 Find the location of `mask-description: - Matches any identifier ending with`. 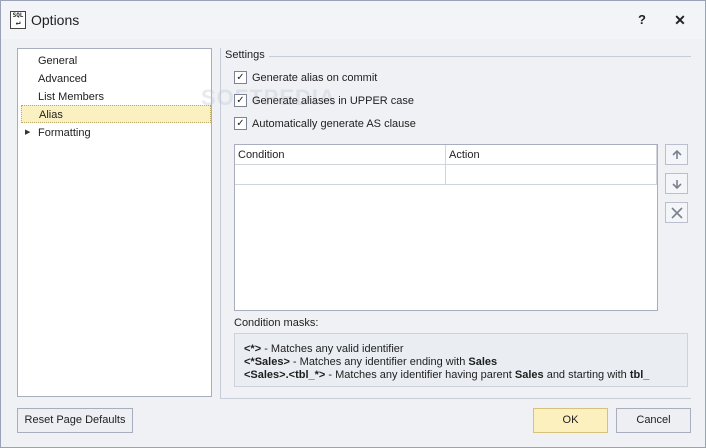

mask-description: - Matches any identifier ending with is located at coordinates (379, 362).